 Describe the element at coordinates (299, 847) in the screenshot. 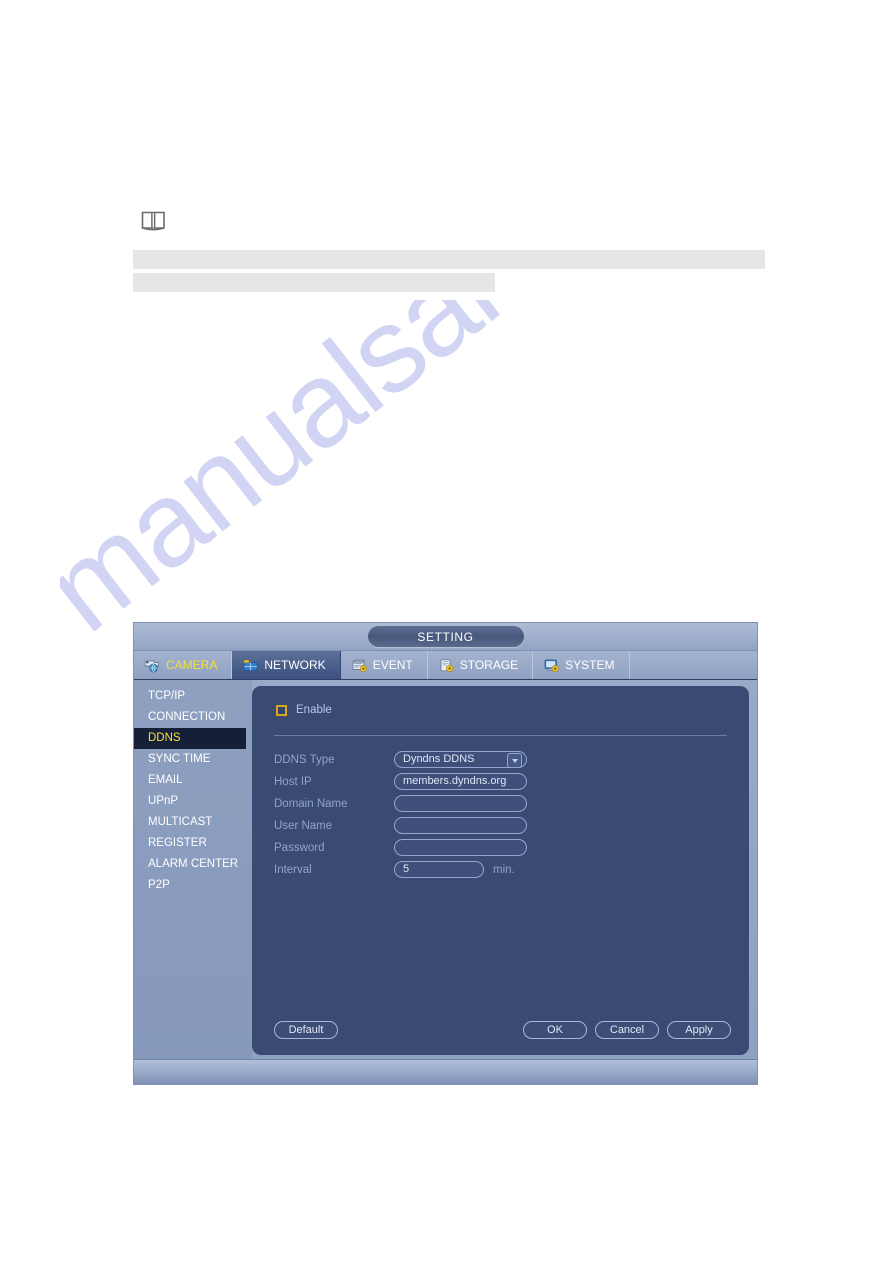

I see `password-label: Password` at that location.